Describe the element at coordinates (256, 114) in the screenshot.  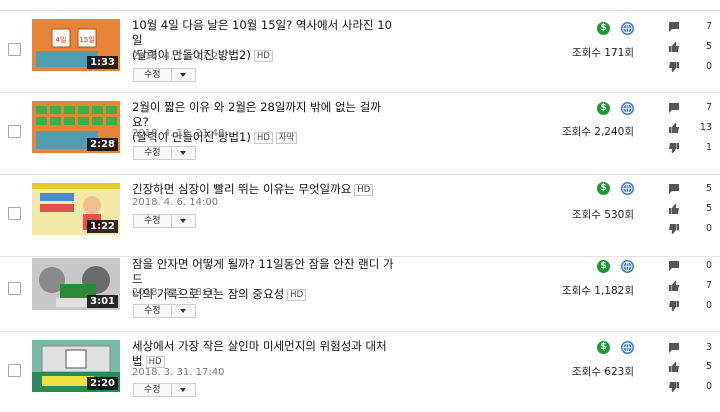
I see `video-title-line1: 2월이 짧은 이유 와 2월은 28일까지 밖에 없는 걸까요?` at that location.